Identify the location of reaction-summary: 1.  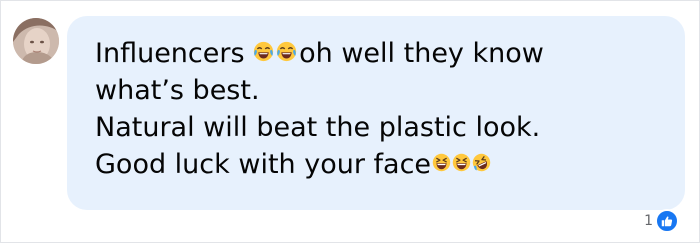
(661, 221).